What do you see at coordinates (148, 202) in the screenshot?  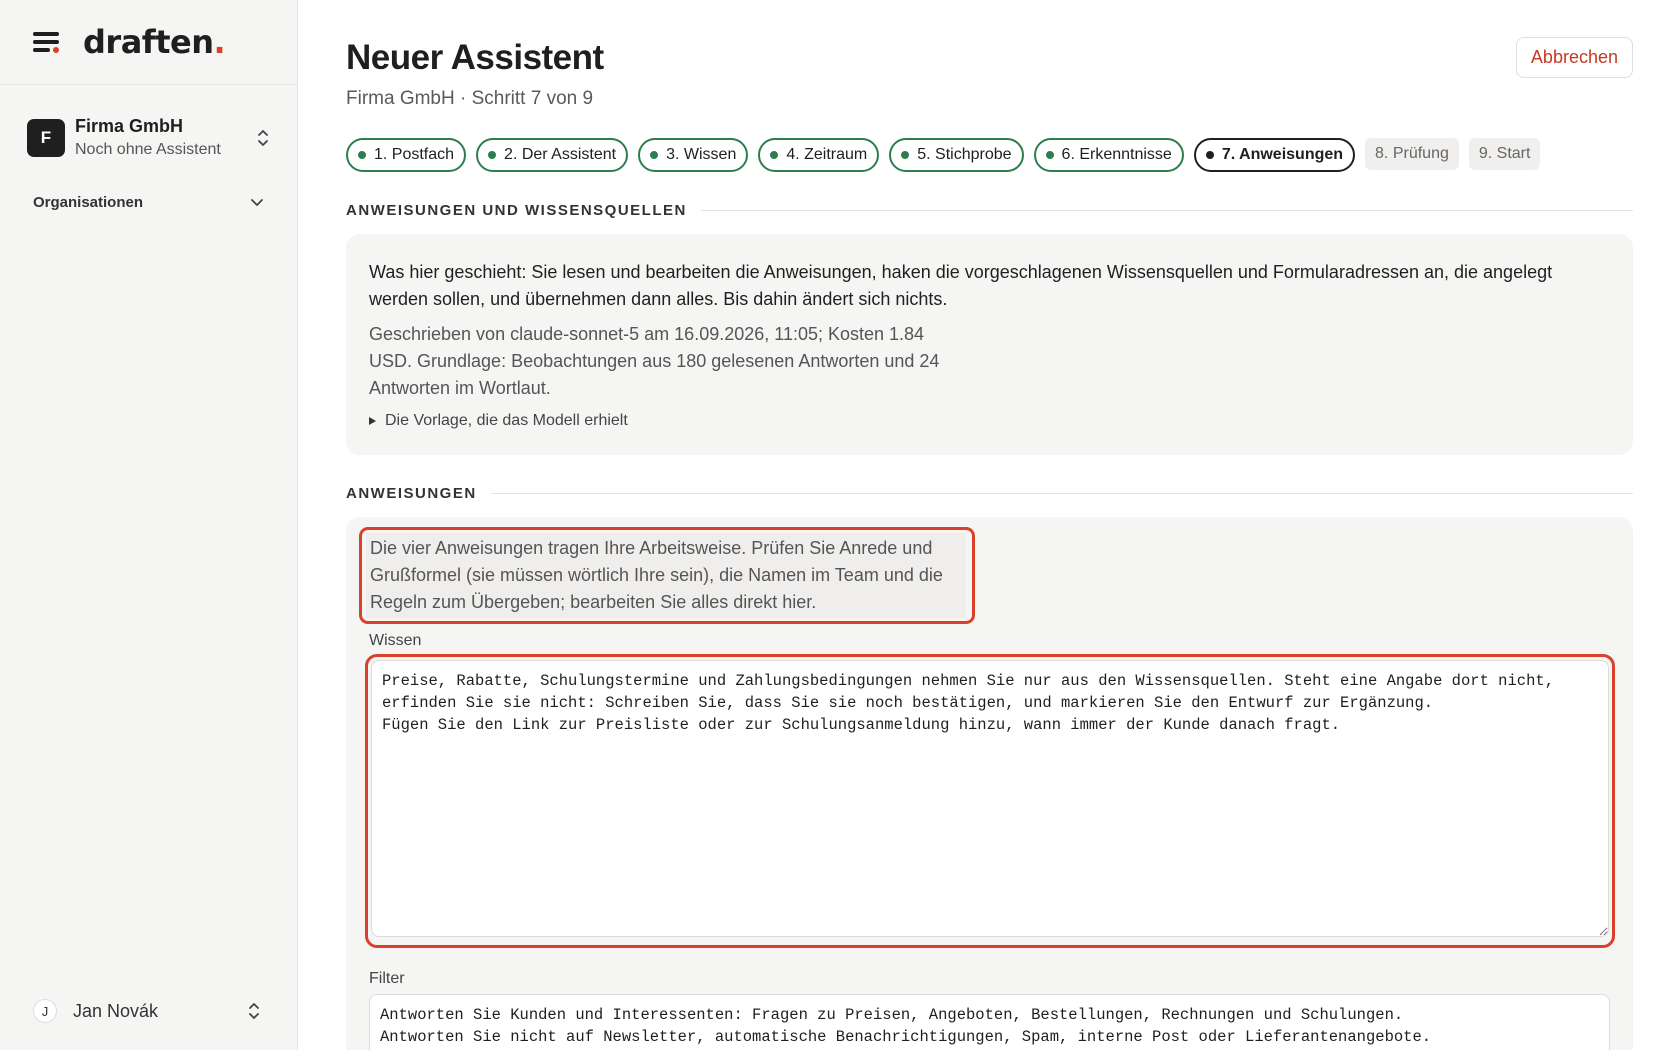 I see `nav-group-organisationen: Organisationen` at bounding box center [148, 202].